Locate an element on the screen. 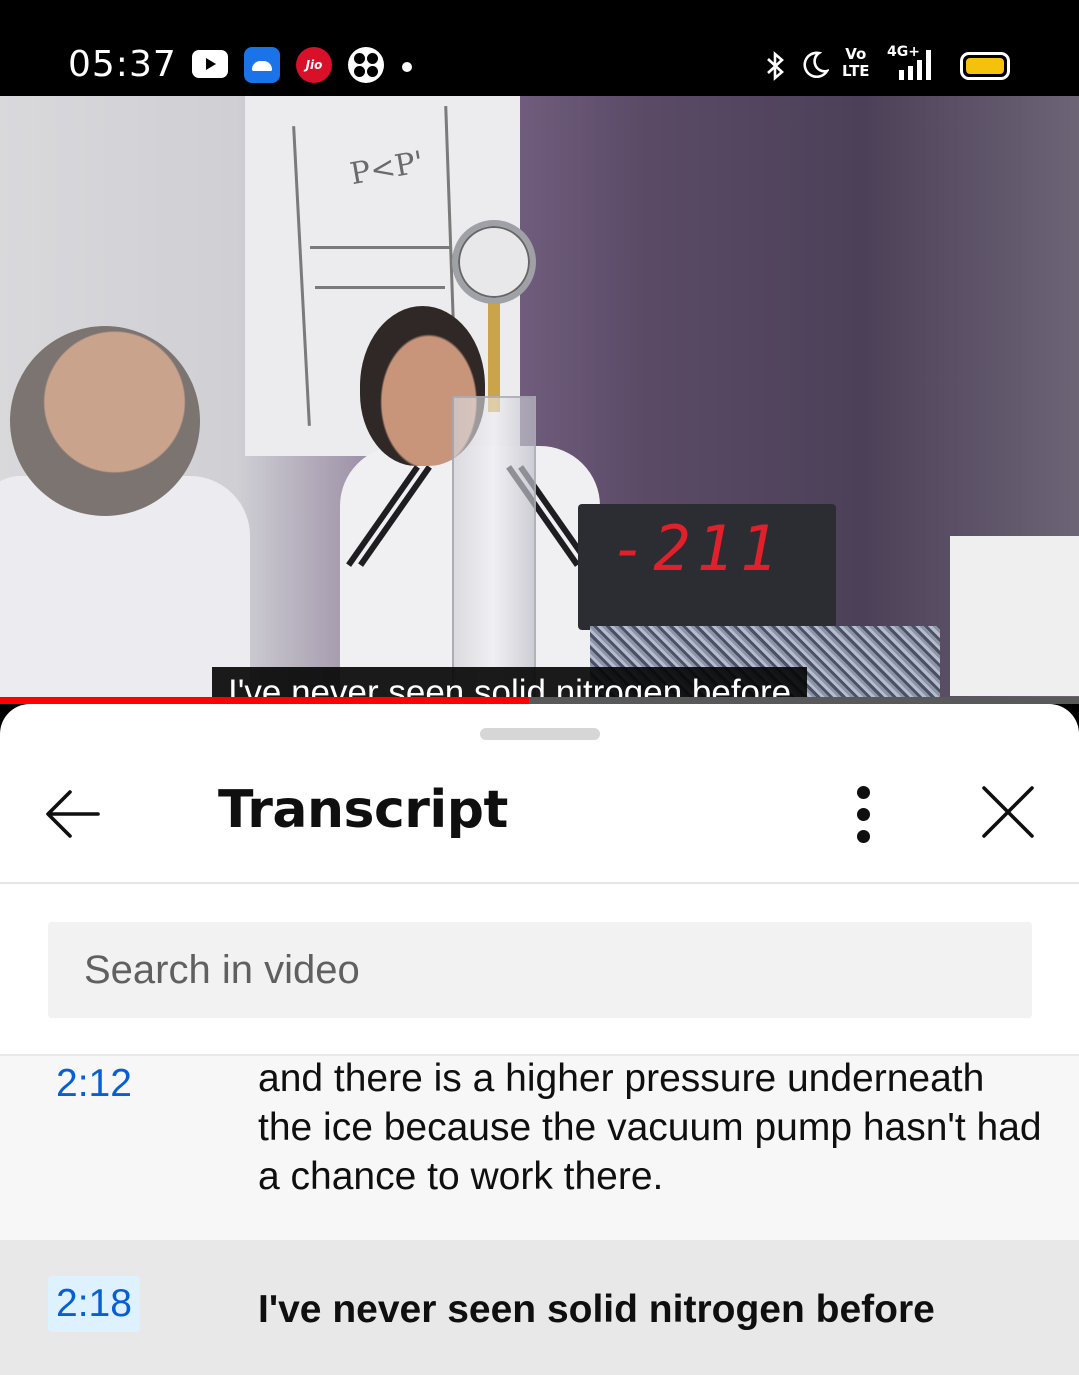 Image resolution: width=1079 pixels, height=1375 pixels. battery-fill is located at coordinates (985, 66).